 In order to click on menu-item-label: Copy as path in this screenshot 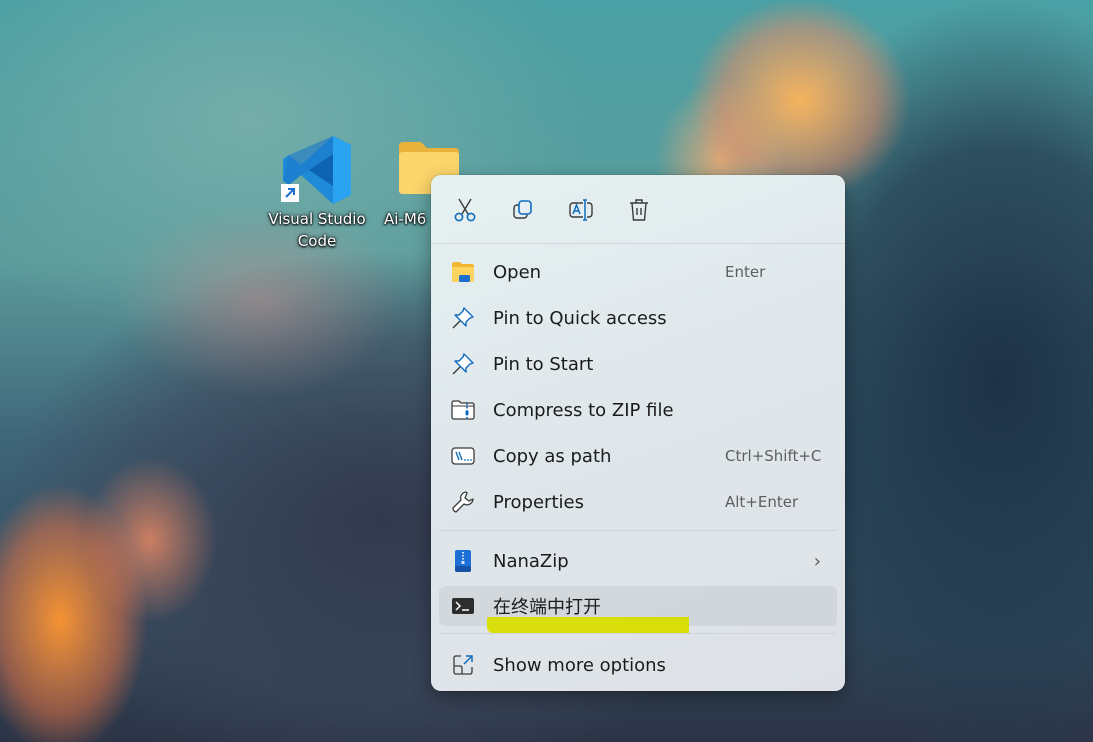, I will do `click(552, 456)`.